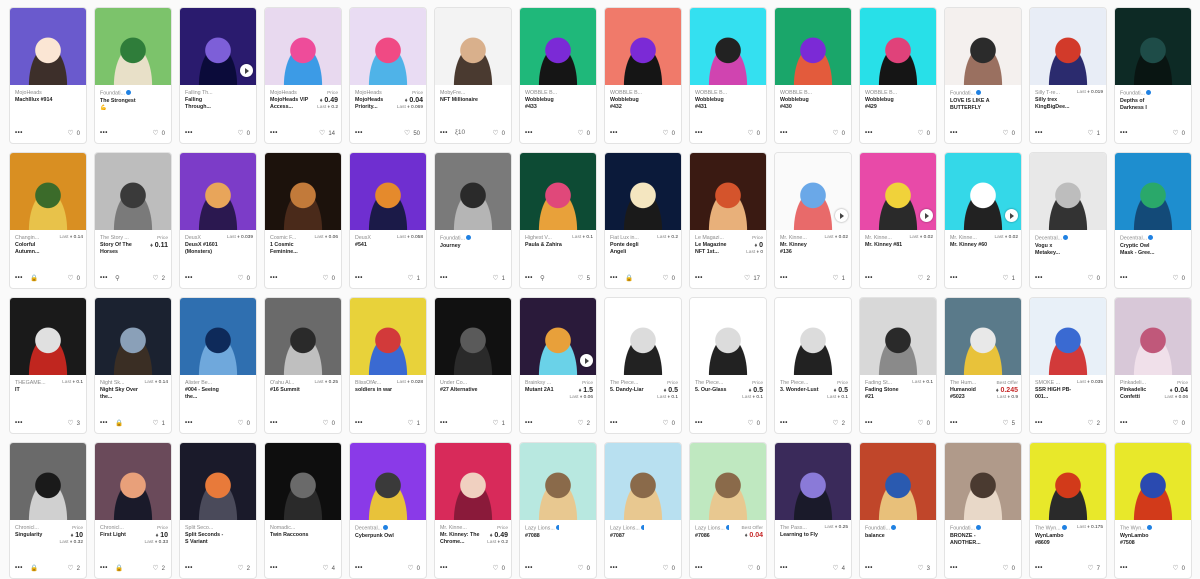 This screenshot has width=1200, height=579. I want to click on favorite-button: ♡ 5, so click(583, 278).